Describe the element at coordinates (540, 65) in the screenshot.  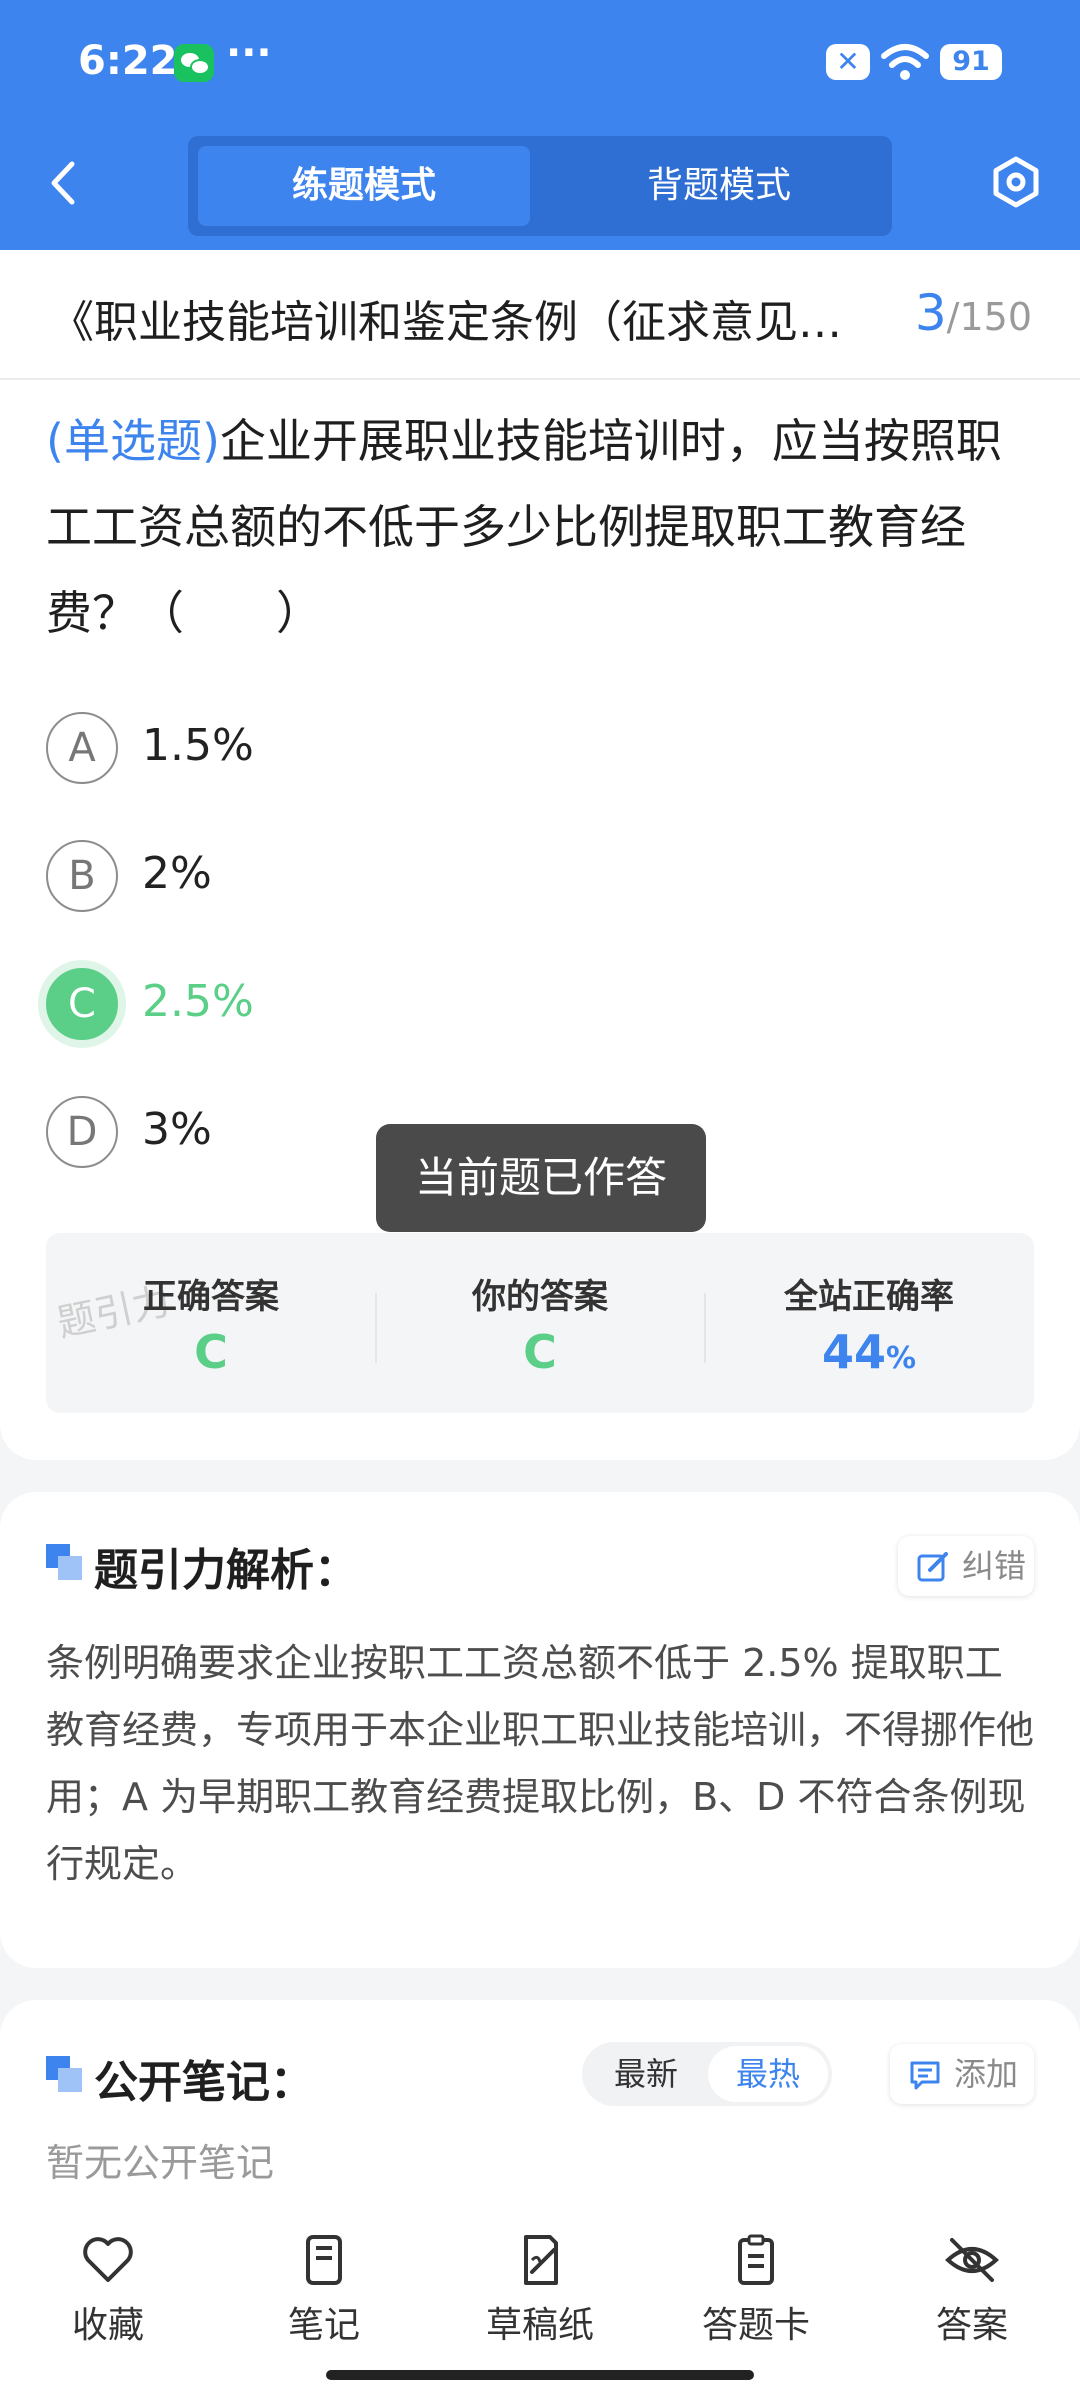
I see `status-bar: 6:22 ··· ✕ 91` at that location.